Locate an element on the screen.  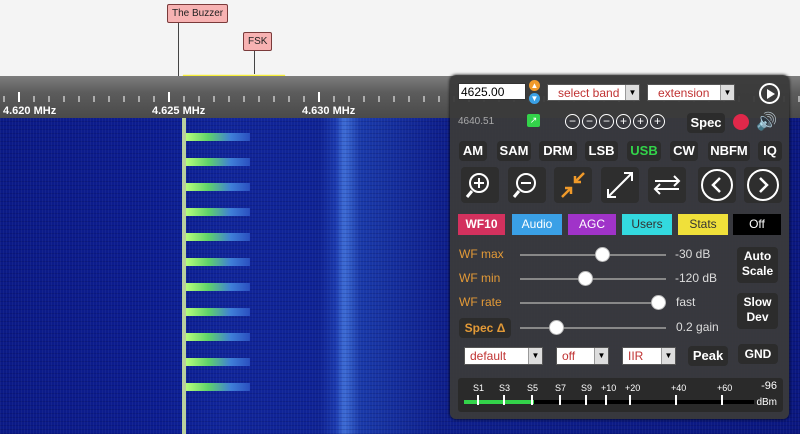
zoom-in-button is located at coordinates (480, 185).